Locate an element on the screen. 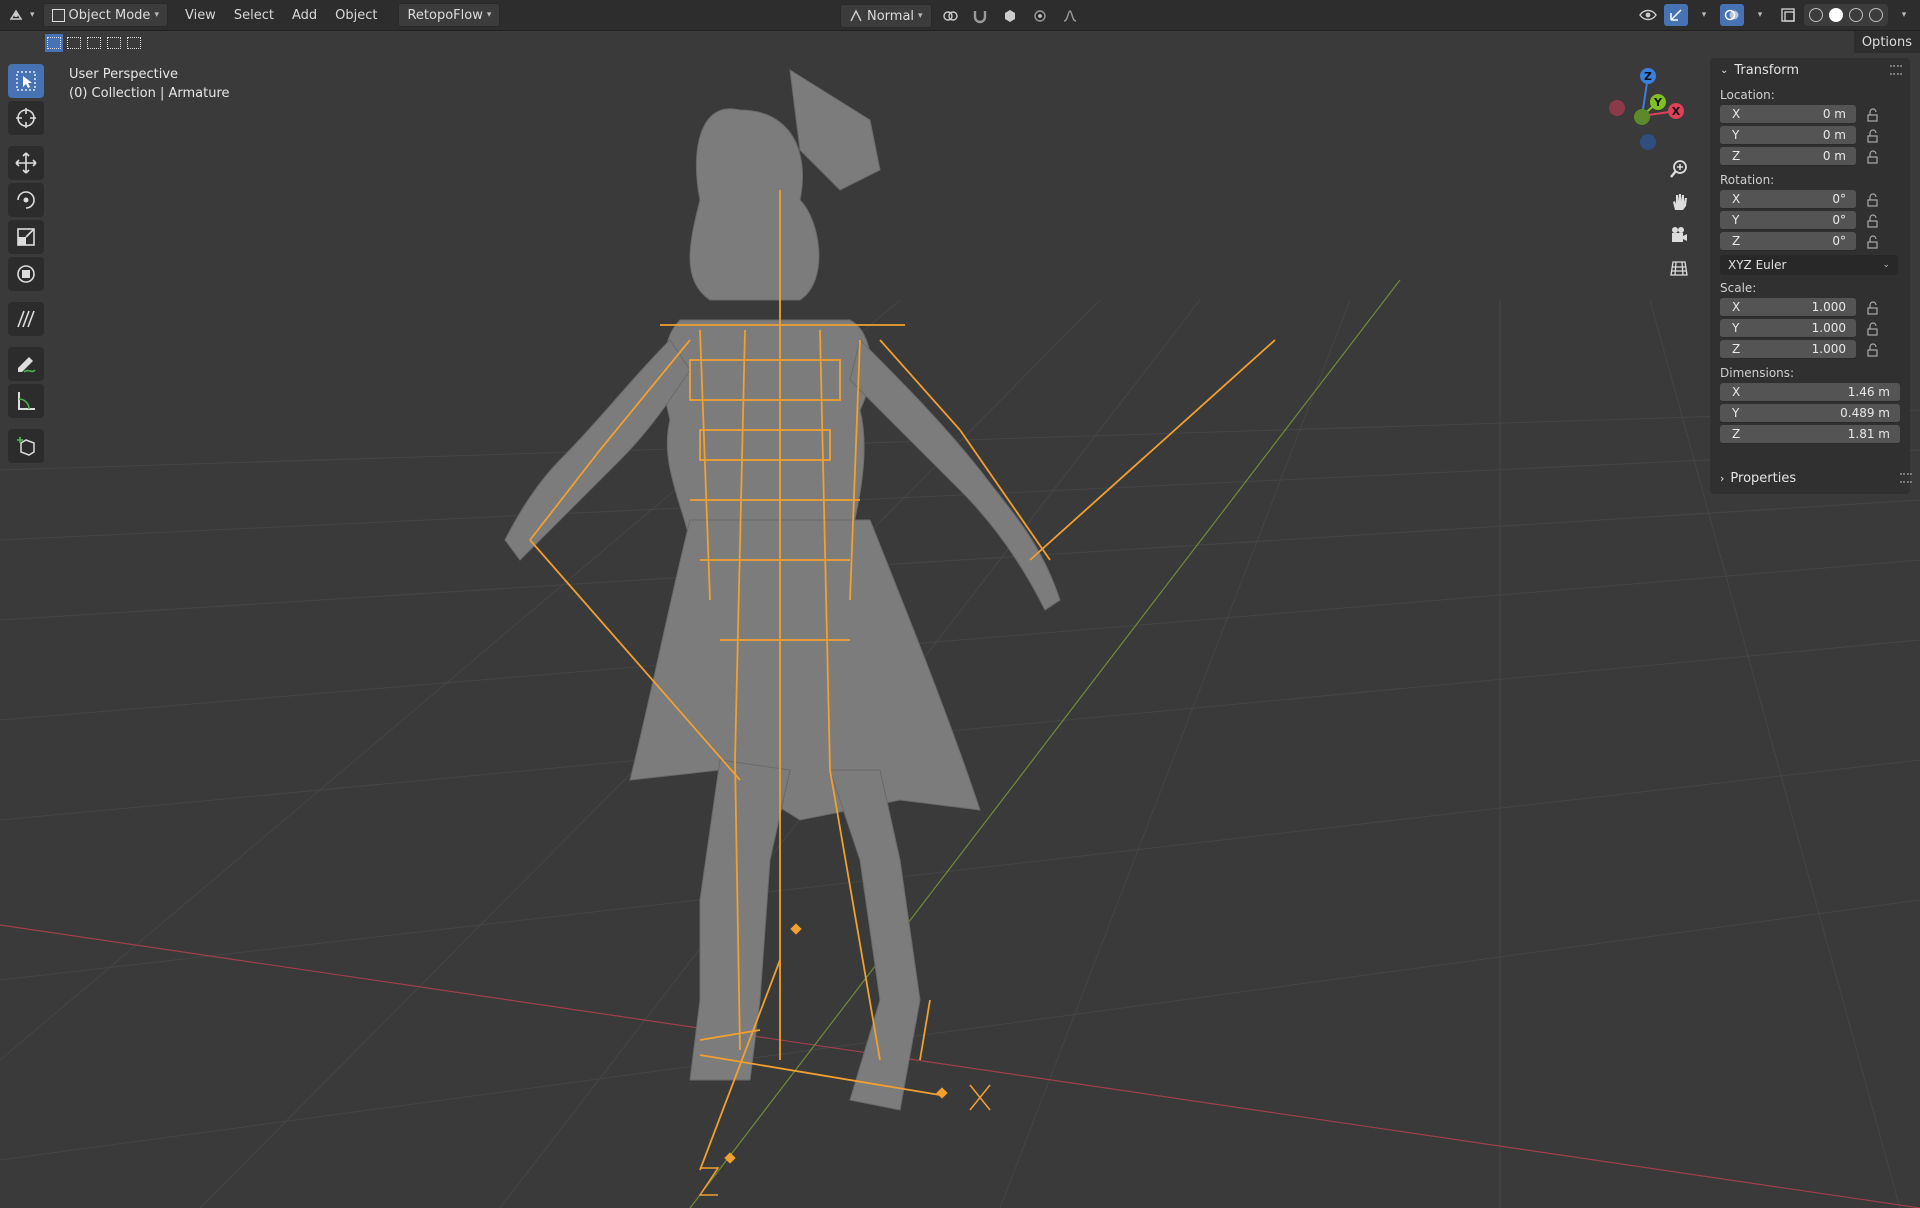 This screenshot has width=1920, height=1208. tool-measure is located at coordinates (26, 401).